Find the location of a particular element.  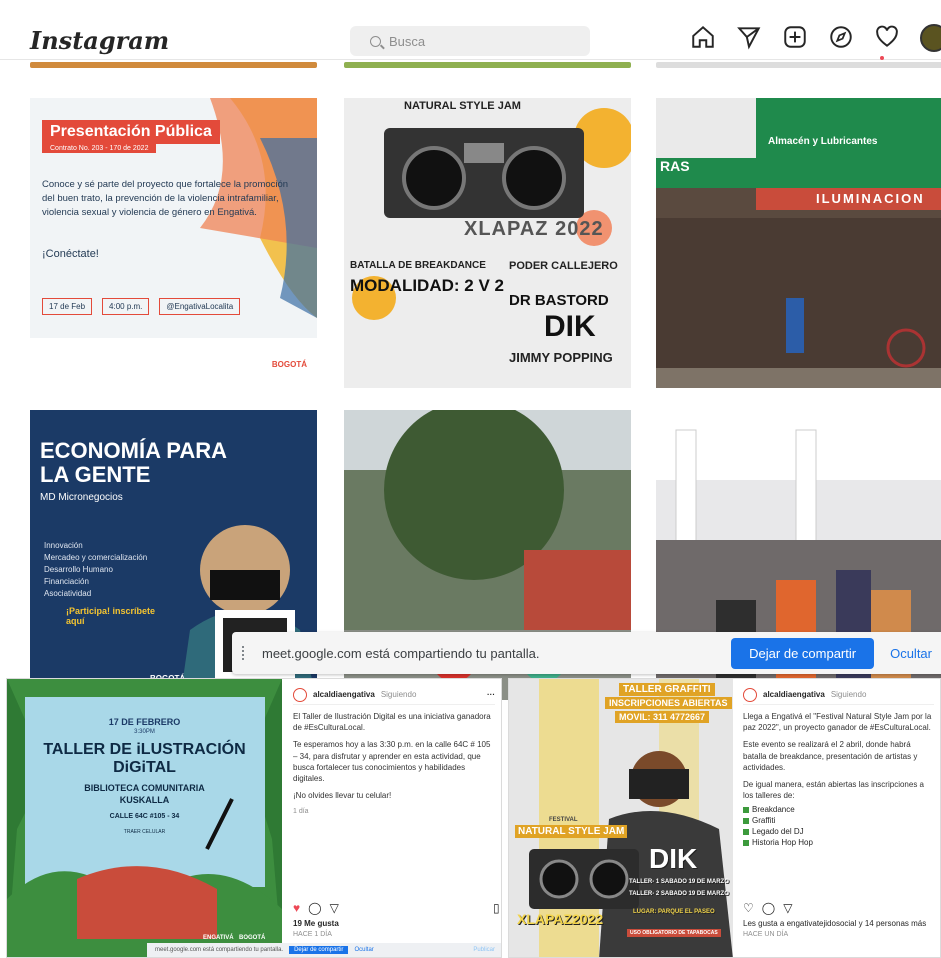

search-input: Busca is located at coordinates (470, 41).